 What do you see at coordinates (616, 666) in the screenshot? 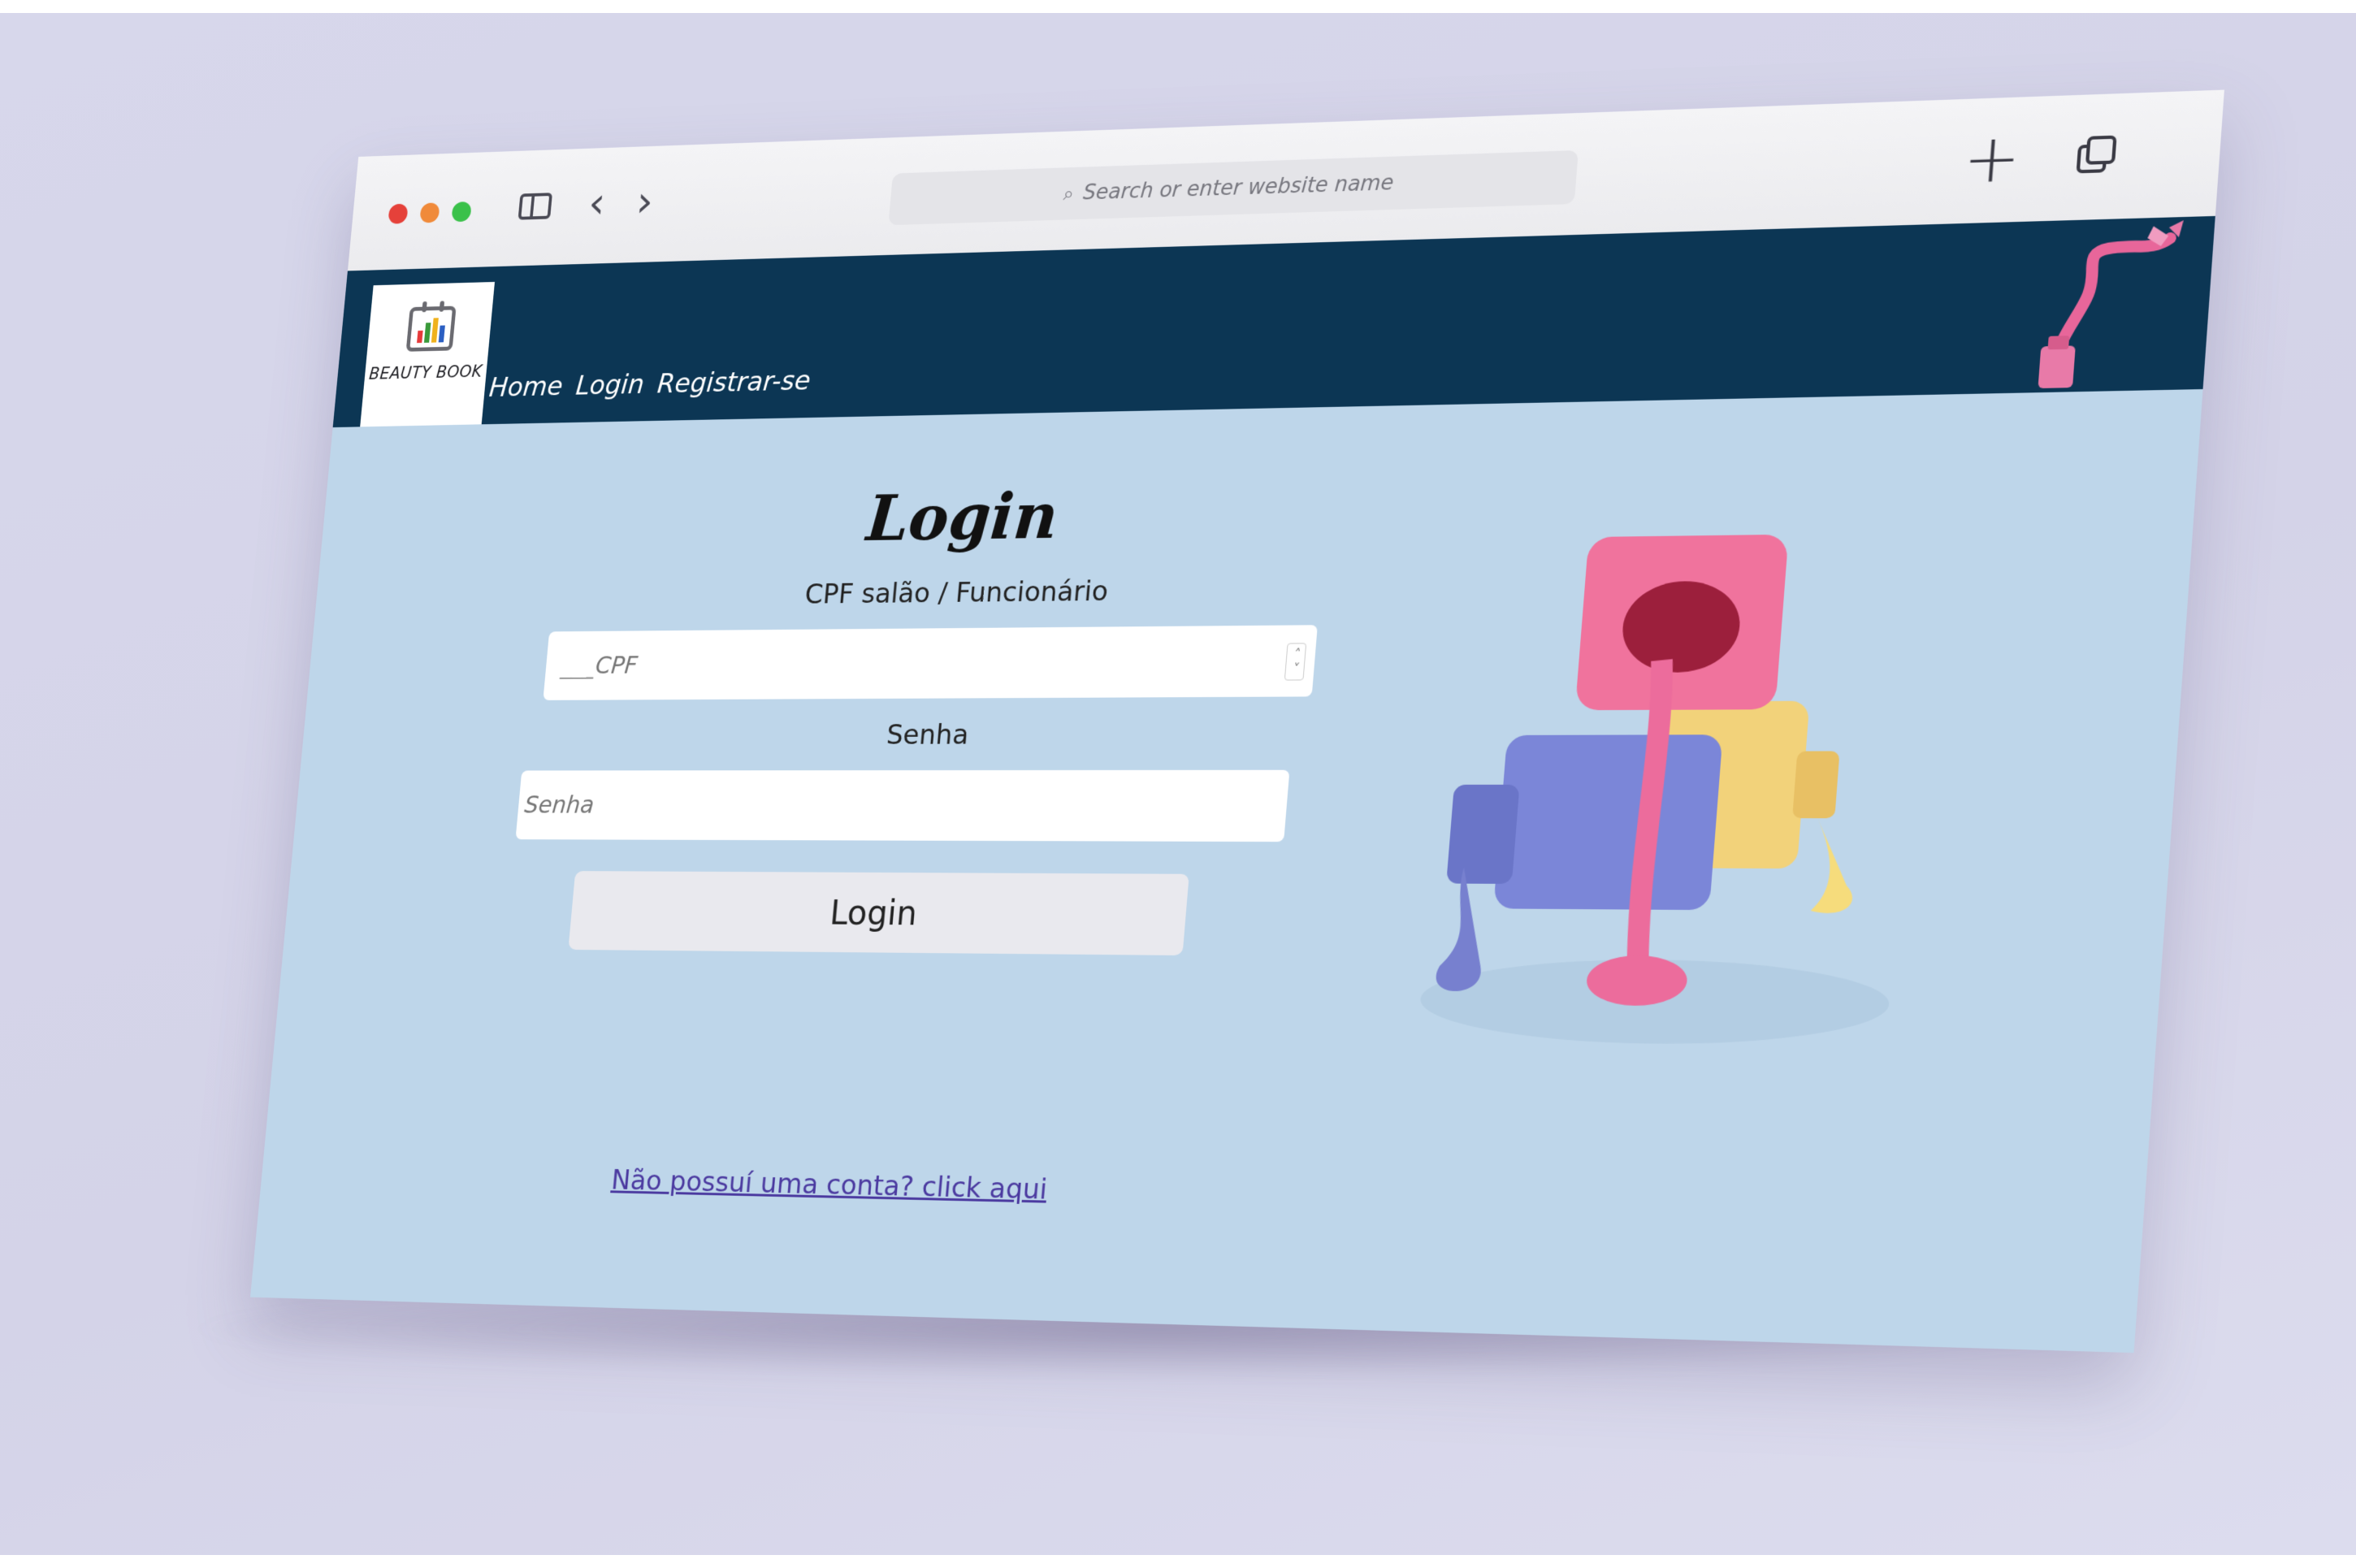
I see `cpf-input-placeholder: CPF` at bounding box center [616, 666].